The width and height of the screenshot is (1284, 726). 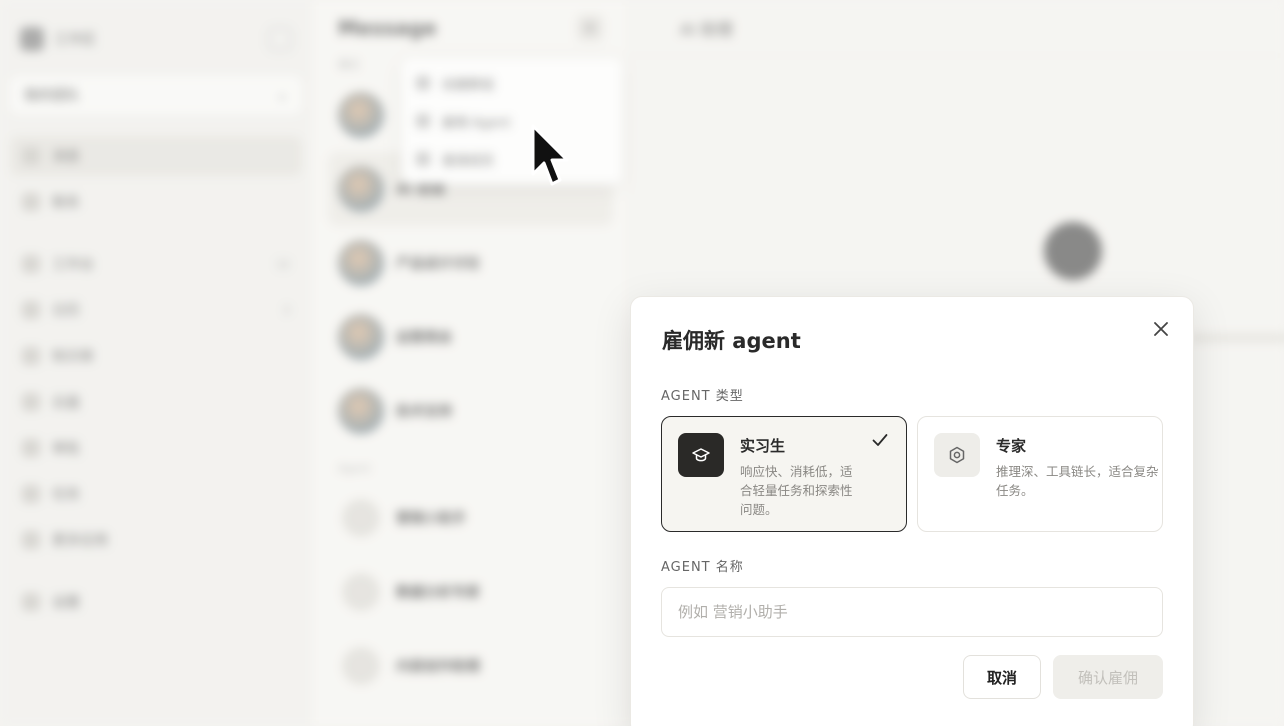 I want to click on dialog-actions: 取消 确认雇佣, so click(x=1063, y=677).